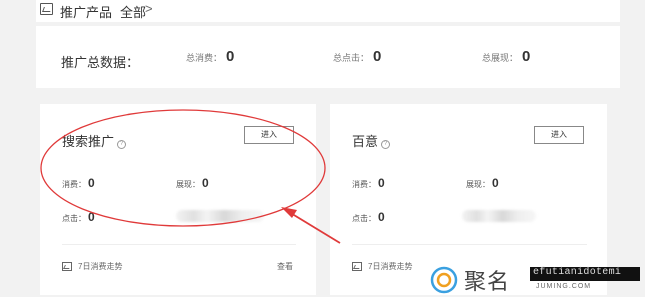 This screenshot has width=645, height=297. I want to click on total-impressions: 总展现： 0, so click(506, 56).